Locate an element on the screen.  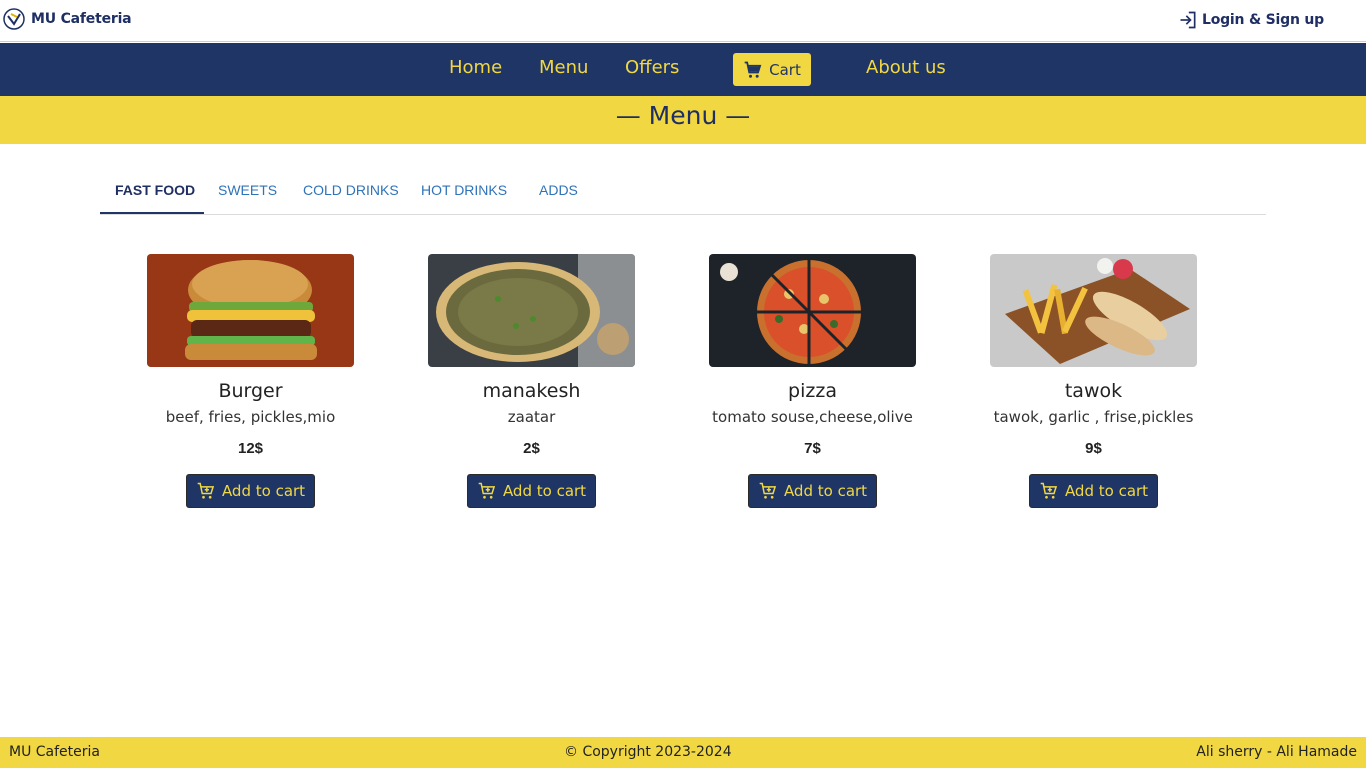
menu-banner: — Menu — is located at coordinates (683, 120).